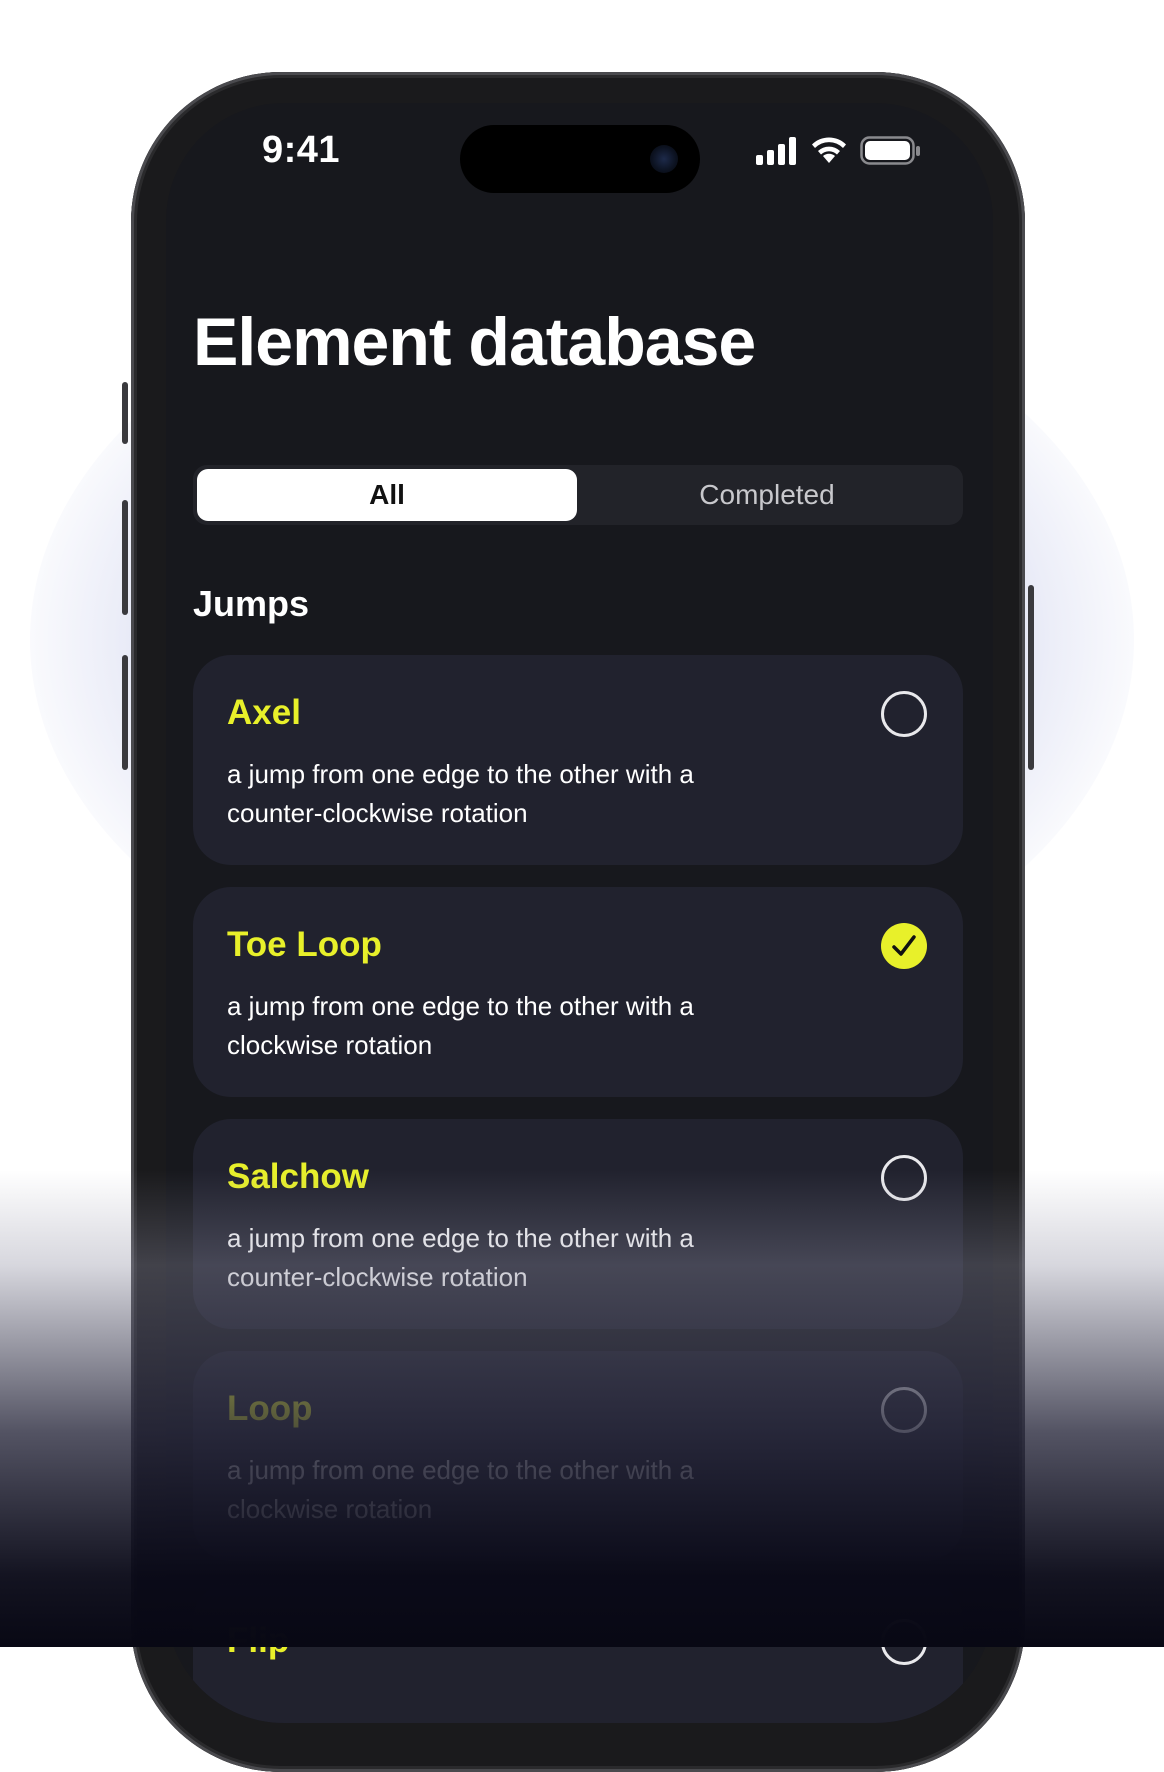 The image size is (1164, 1772). What do you see at coordinates (125, 413) in the screenshot?
I see `action-button` at bounding box center [125, 413].